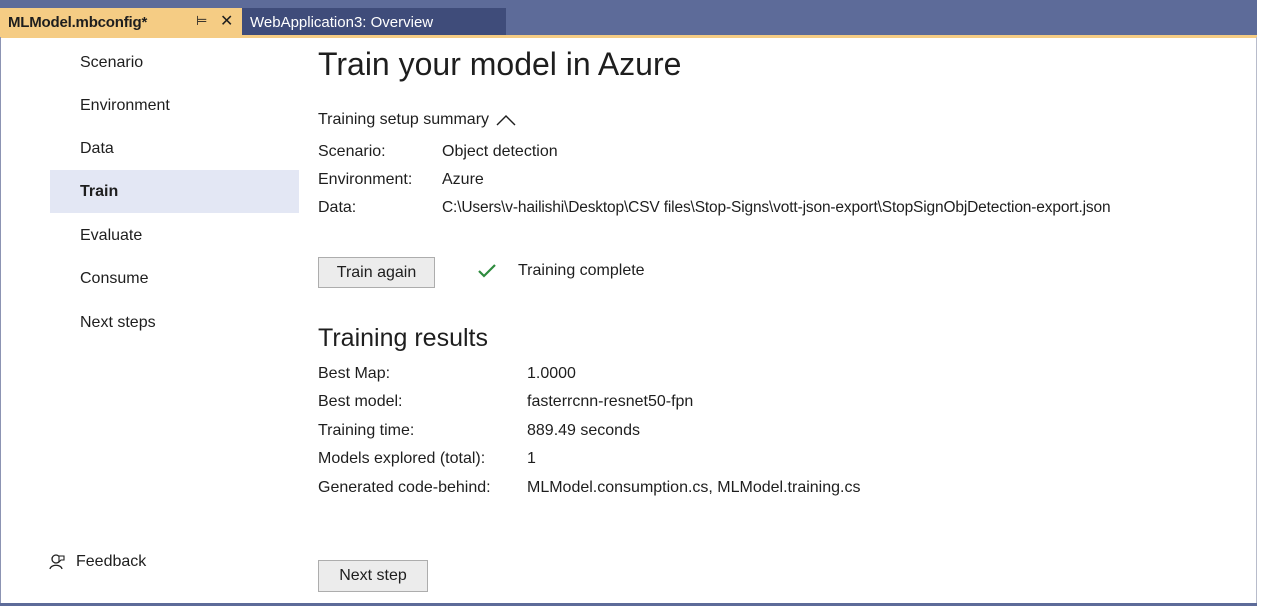 Image resolution: width=1263 pixels, height=606 pixels. What do you see at coordinates (360, 401) in the screenshot?
I see `result-key: Best model:` at bounding box center [360, 401].